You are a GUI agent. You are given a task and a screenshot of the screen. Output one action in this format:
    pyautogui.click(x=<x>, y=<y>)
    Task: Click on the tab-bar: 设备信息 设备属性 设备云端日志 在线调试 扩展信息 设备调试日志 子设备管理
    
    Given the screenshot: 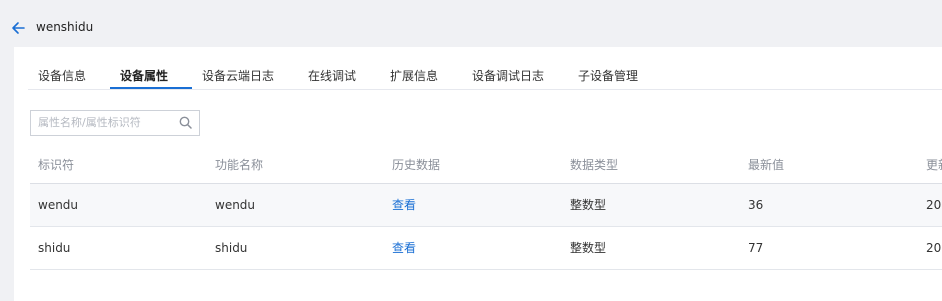 What is the action you would take?
    pyautogui.click(x=485, y=75)
    